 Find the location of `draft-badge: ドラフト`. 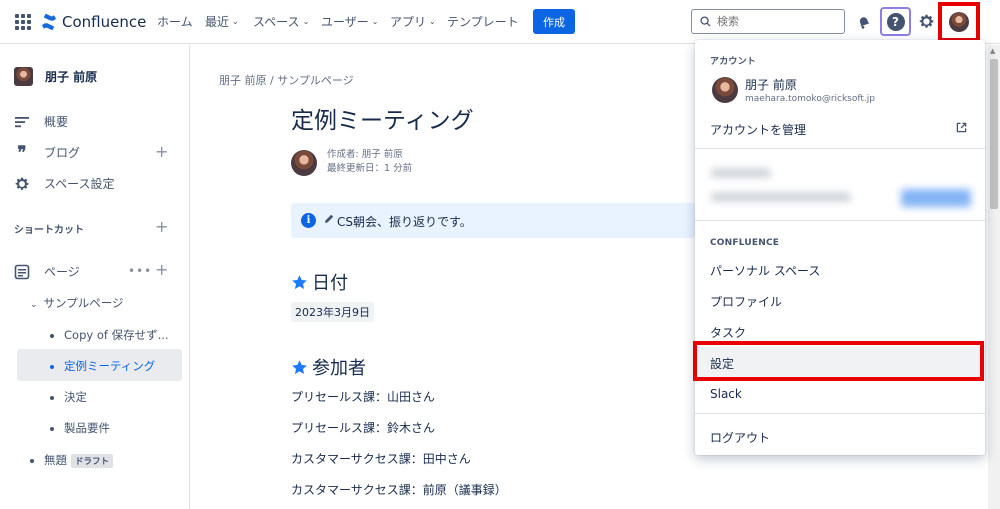

draft-badge: ドラフト is located at coordinates (92, 460).